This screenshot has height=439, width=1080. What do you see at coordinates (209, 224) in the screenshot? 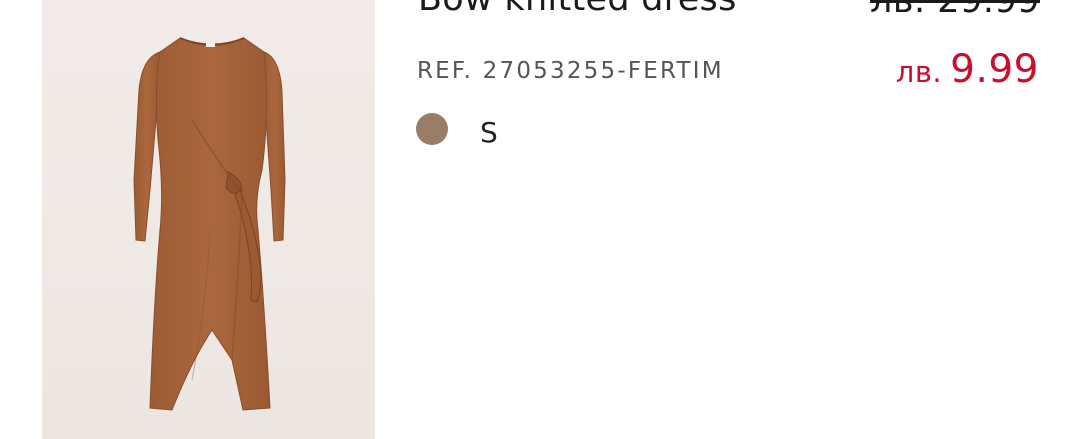
I see `dress-illustration` at bounding box center [209, 224].